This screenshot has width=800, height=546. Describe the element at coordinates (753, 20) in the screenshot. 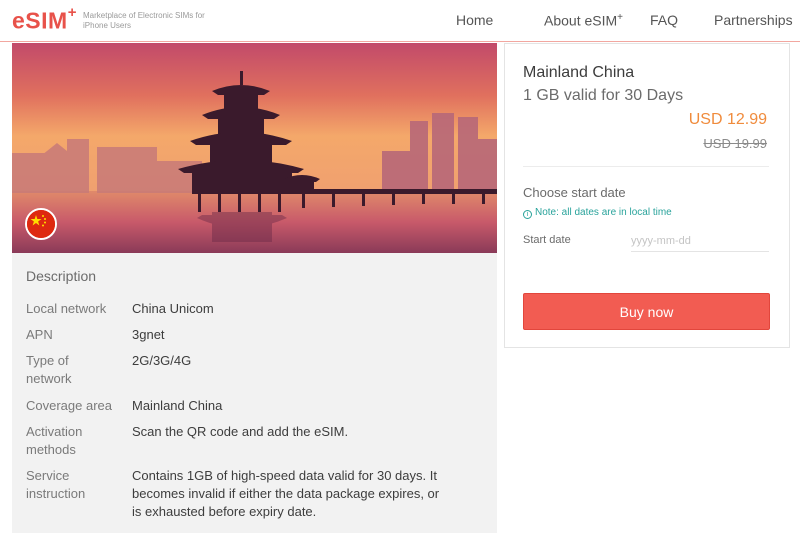

I see `nav-partnerships-link: Partnerships` at that location.